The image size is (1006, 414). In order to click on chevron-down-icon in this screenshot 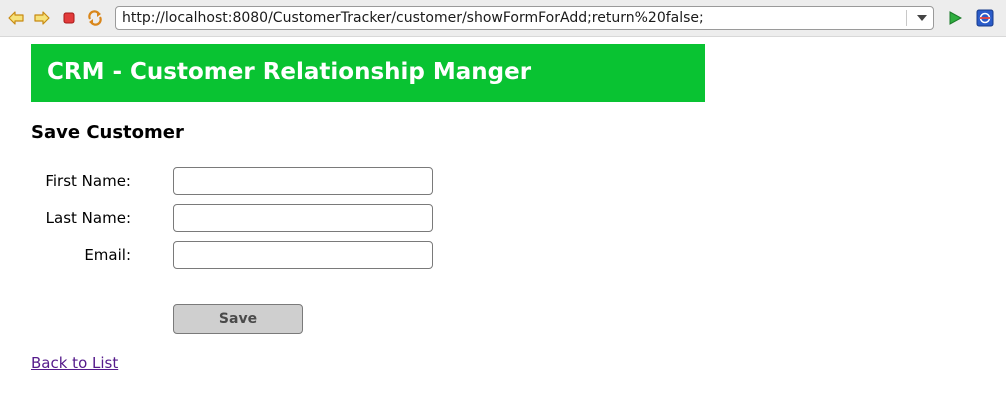, I will do `click(922, 18)`.